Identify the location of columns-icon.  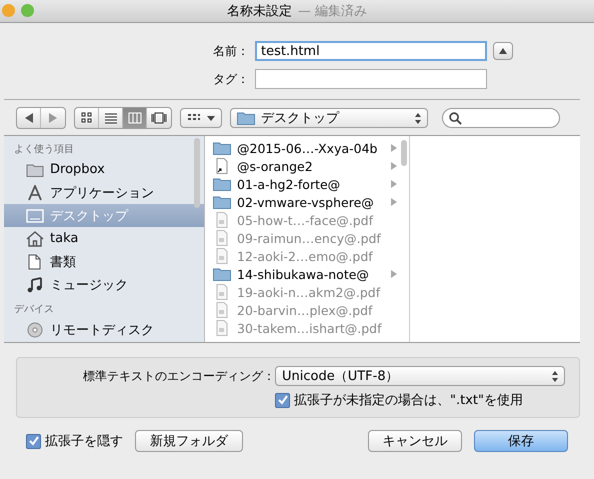
(135, 118).